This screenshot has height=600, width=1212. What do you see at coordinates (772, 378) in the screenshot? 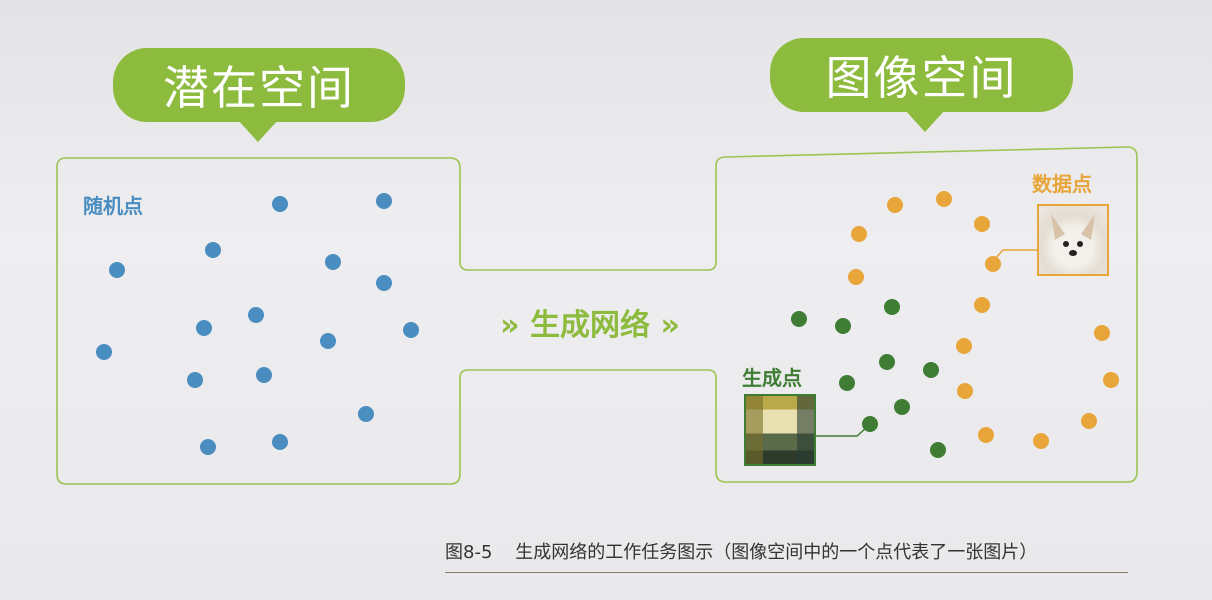
I see `generated-points-label: 生成点` at bounding box center [772, 378].